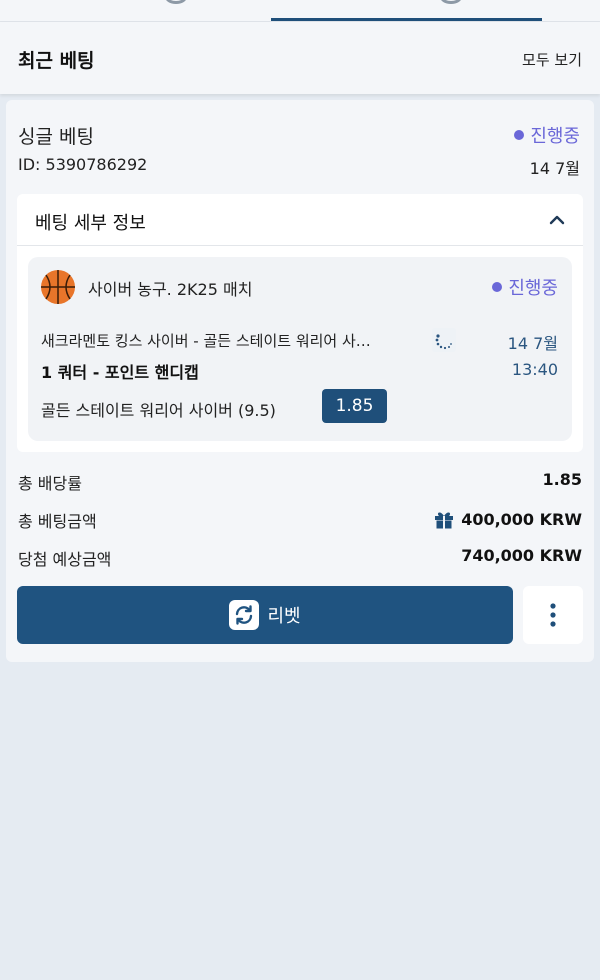 This screenshot has height=980, width=600. I want to click on section-title: 최근 베팅, so click(56, 61).